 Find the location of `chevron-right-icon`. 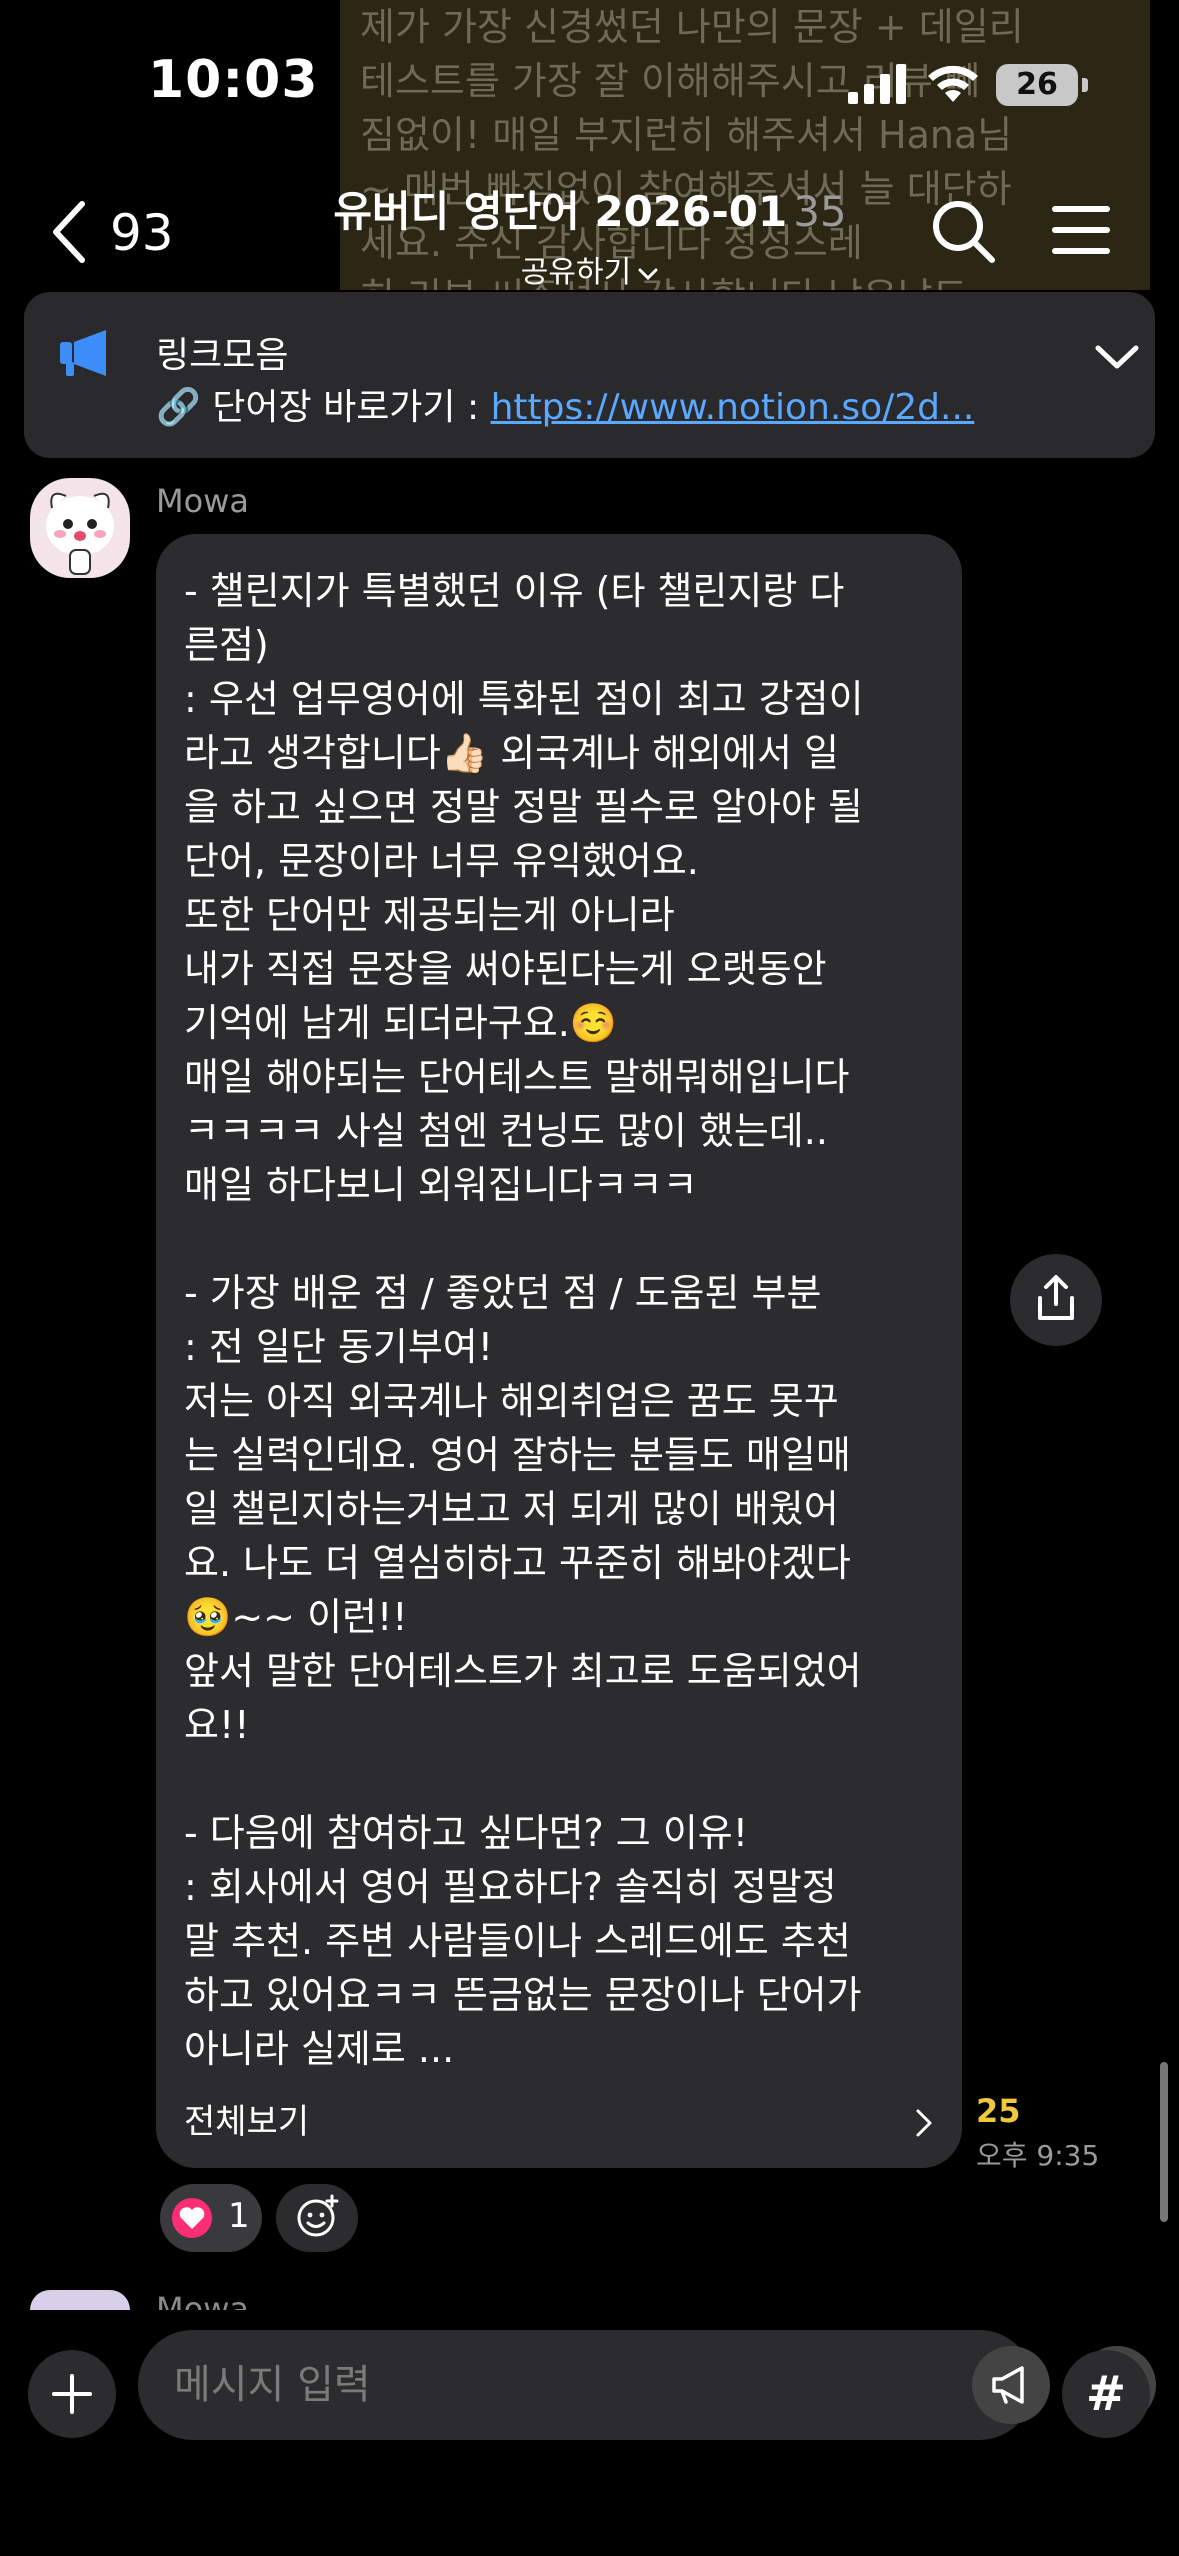

chevron-right-icon is located at coordinates (924, 2123).